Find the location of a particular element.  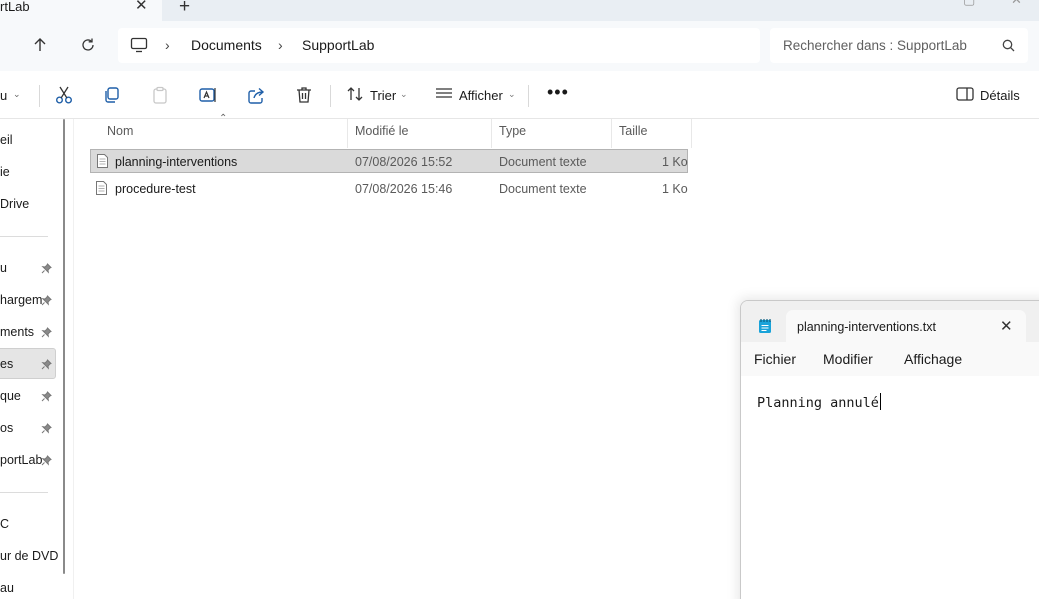

nav-item: os is located at coordinates (6, 428).